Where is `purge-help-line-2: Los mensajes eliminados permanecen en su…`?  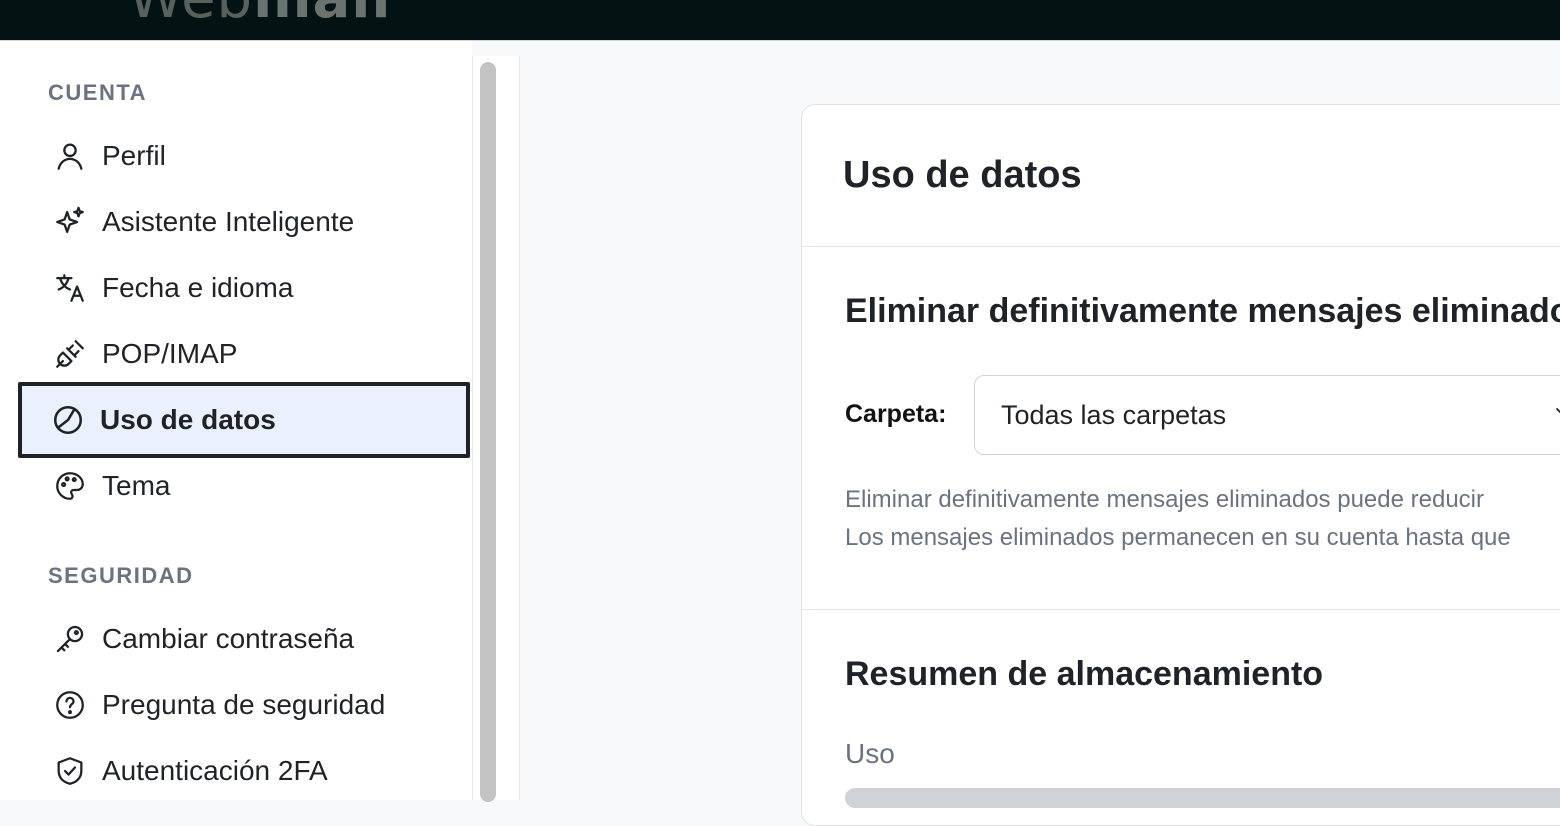 purge-help-line-2: Los mensajes eliminados permanecen en su… is located at coordinates (1178, 537).